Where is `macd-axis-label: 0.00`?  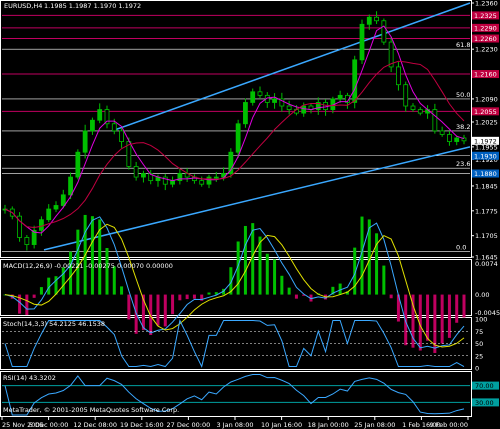 macd-axis-label: 0.00 is located at coordinates (482, 295).